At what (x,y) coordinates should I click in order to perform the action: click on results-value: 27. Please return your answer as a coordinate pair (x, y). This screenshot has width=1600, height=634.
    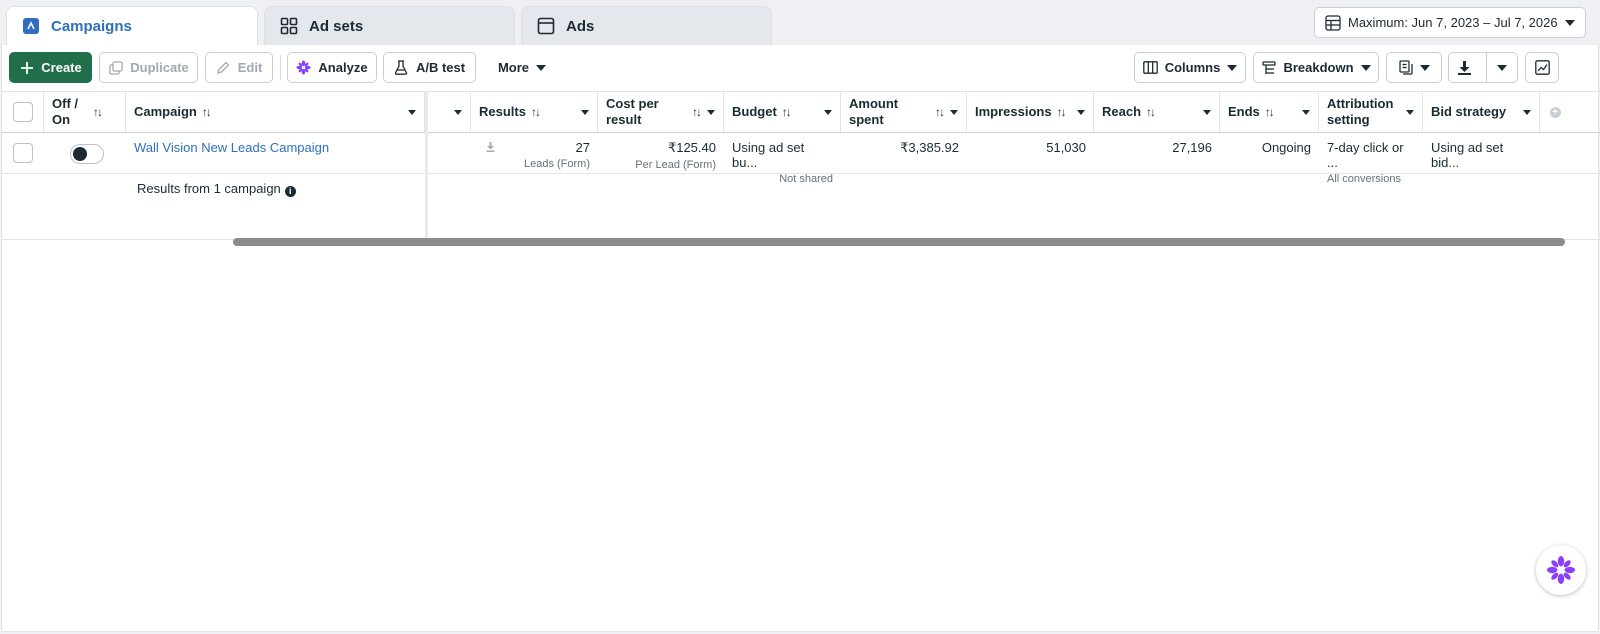
    Looking at the image, I should click on (582, 147).